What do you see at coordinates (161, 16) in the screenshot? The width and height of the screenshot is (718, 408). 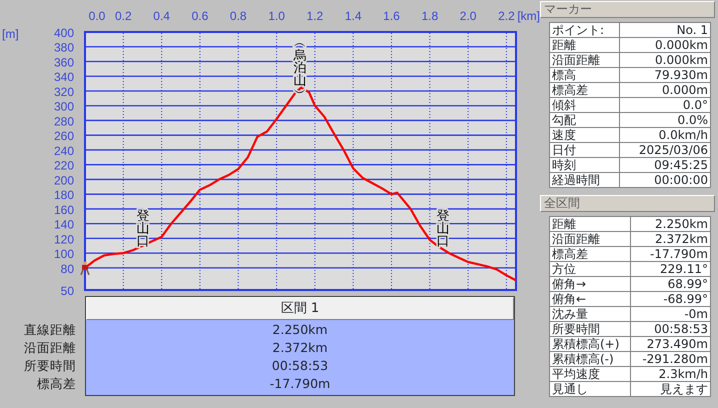 I see `axis-label: 0.4` at bounding box center [161, 16].